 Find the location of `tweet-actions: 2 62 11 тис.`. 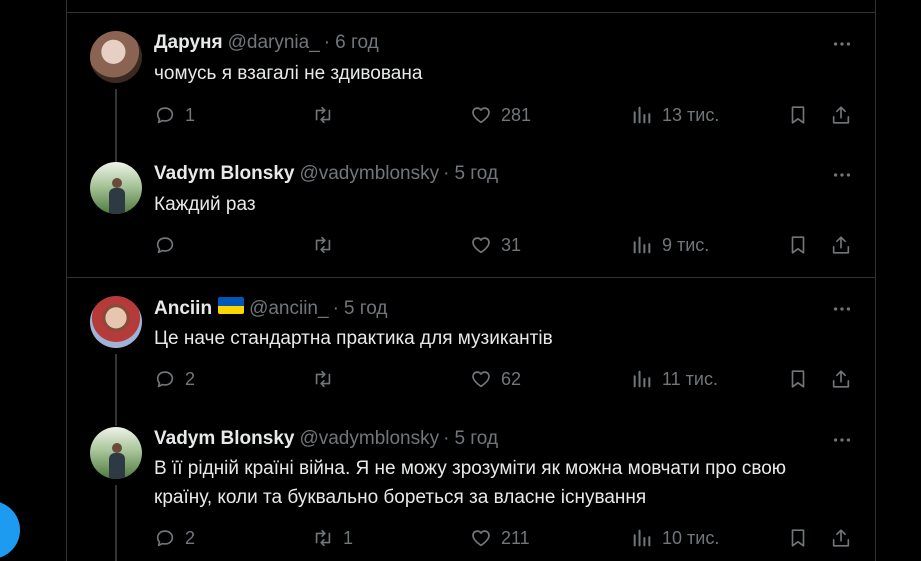

tweet-actions: 2 62 11 тис. is located at coordinates (504, 381).